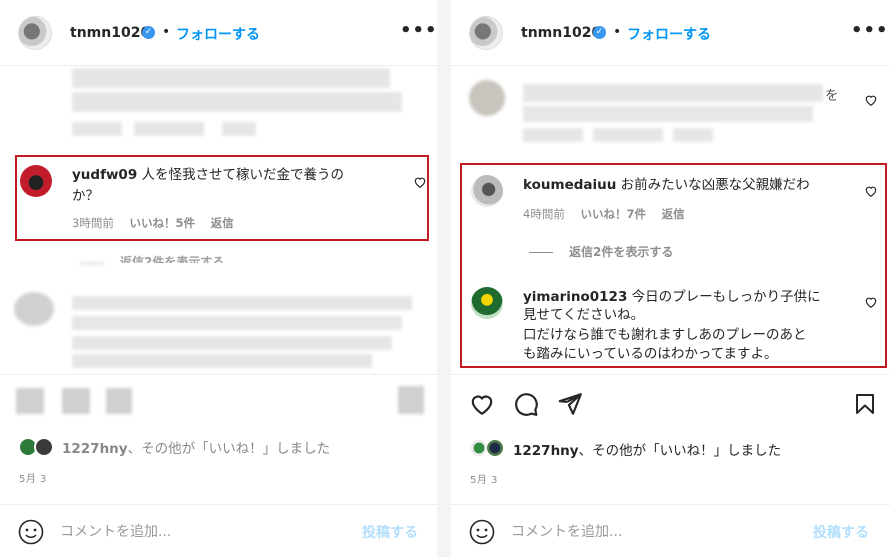 This screenshot has height=557, width=890. I want to click on comment-likes: いいね！7件, so click(613, 214).